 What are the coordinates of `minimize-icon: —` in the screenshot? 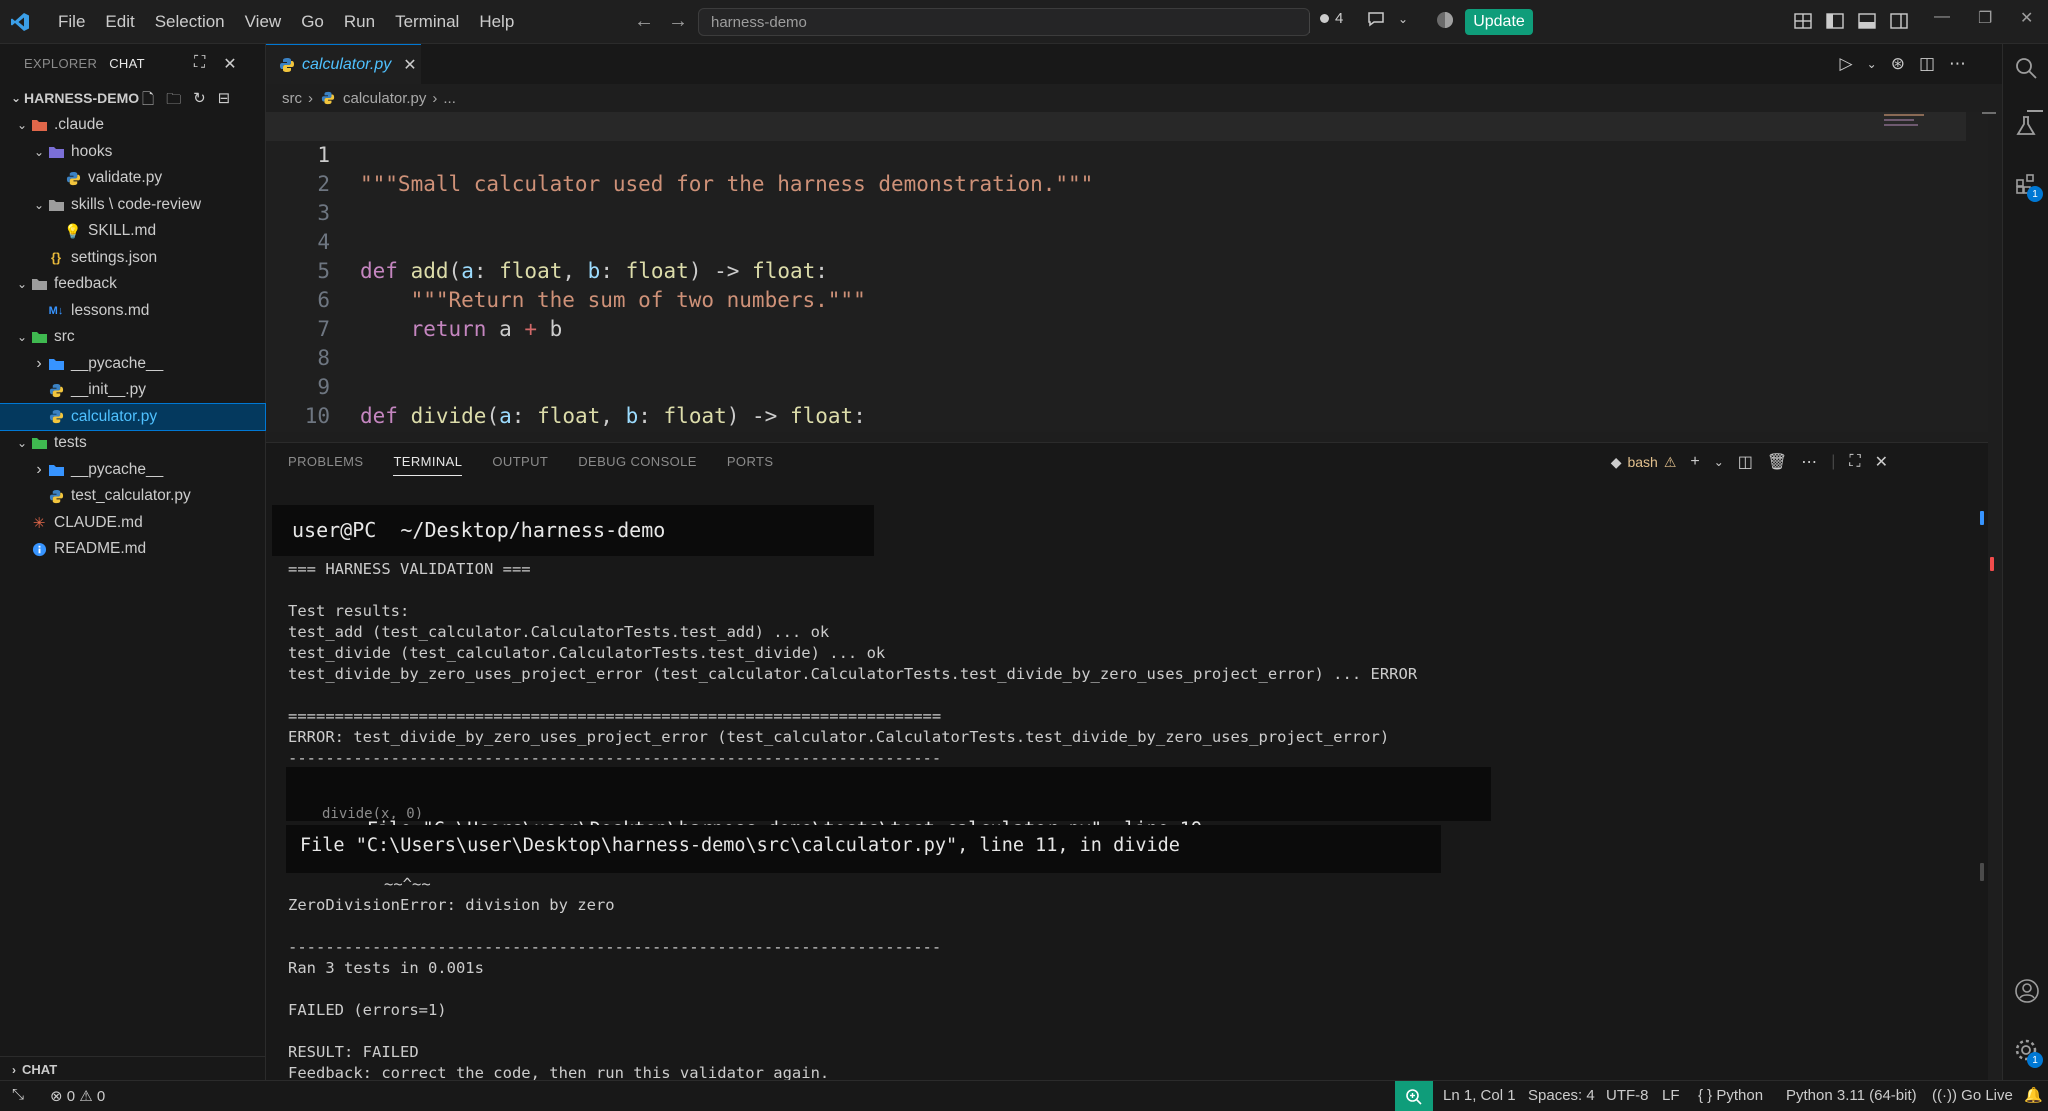 It's located at (1942, 17).